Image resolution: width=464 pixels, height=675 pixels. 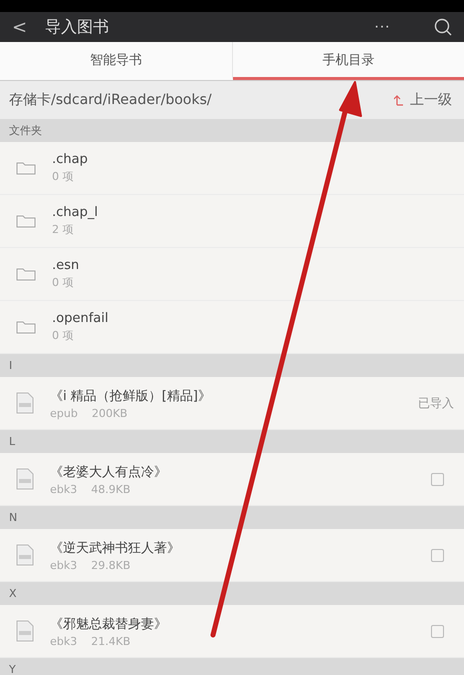 What do you see at coordinates (70, 159) in the screenshot?
I see `item-name: .chap` at bounding box center [70, 159].